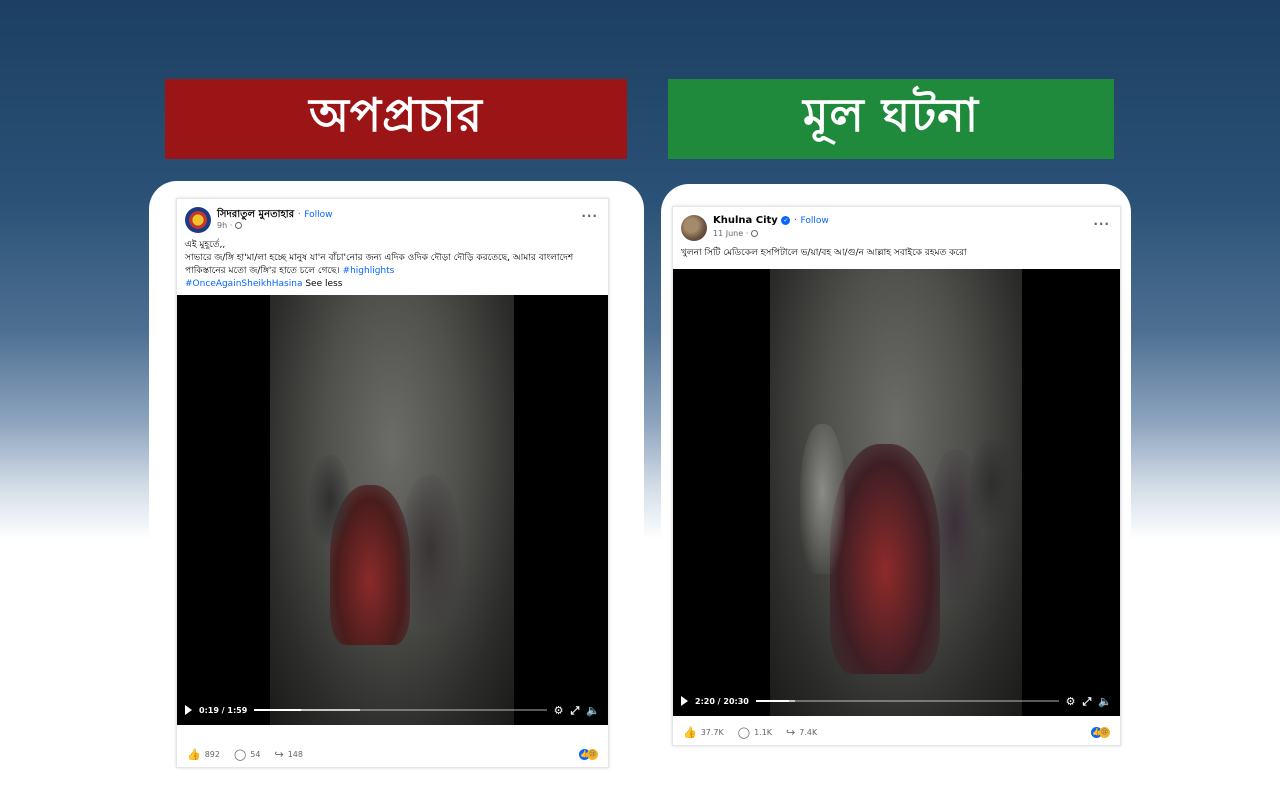  What do you see at coordinates (722, 701) in the screenshot?
I see `video-time: 2:20 / 20:30` at bounding box center [722, 701].